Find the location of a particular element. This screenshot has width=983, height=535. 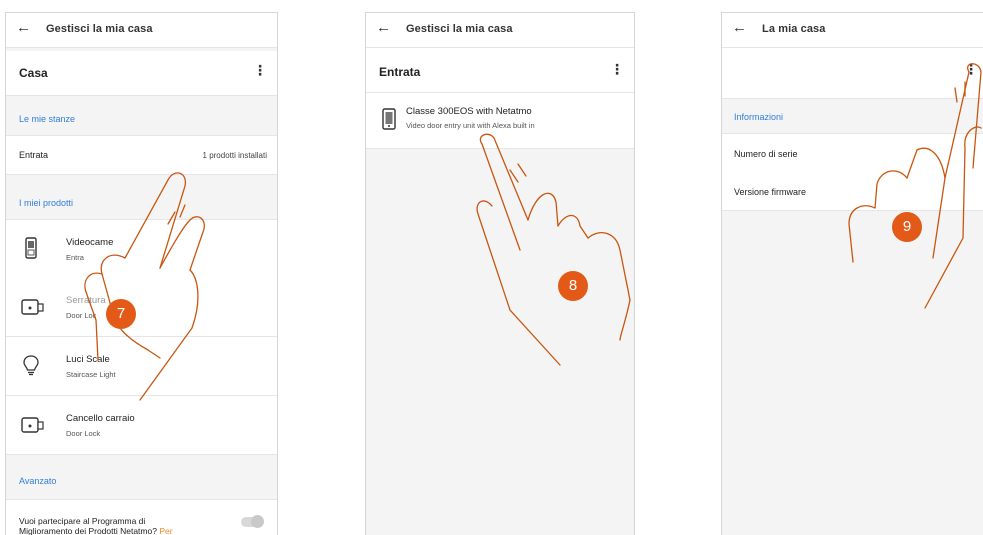

product-name: Serratura is located at coordinates (86, 300).